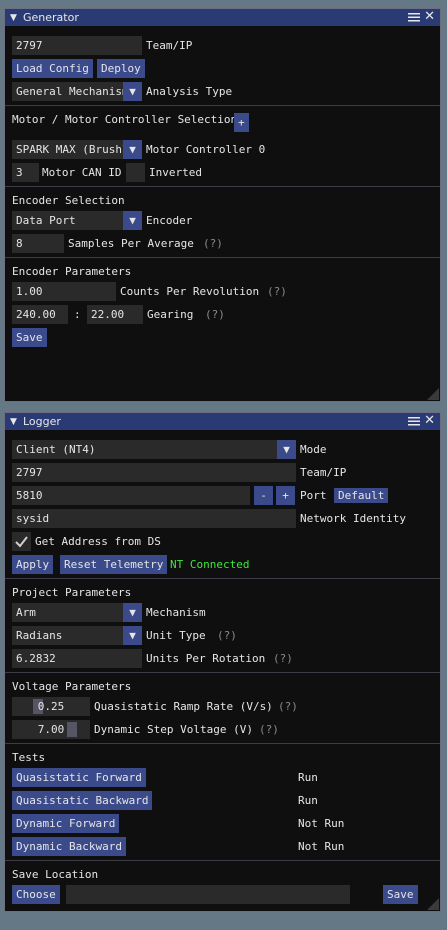  Describe the element at coordinates (173, 729) in the screenshot. I see `step-voltage-label: Dynamic Step Voltage (V)` at that location.